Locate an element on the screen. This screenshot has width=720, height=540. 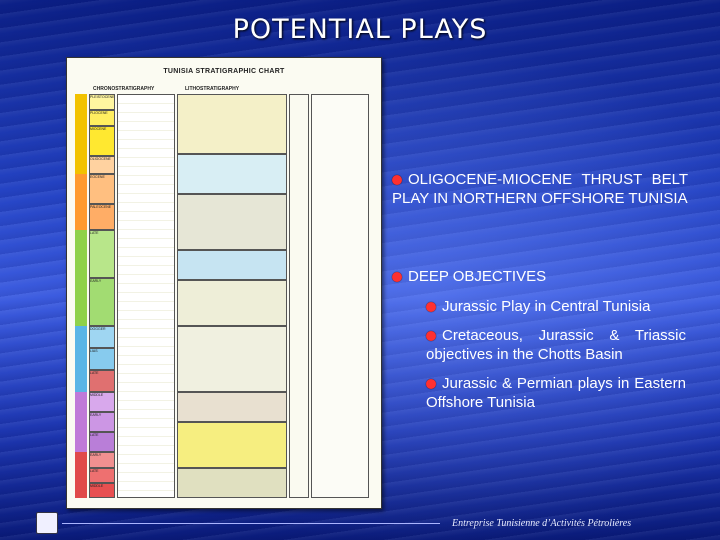
formation-column is located at coordinates (146, 296).